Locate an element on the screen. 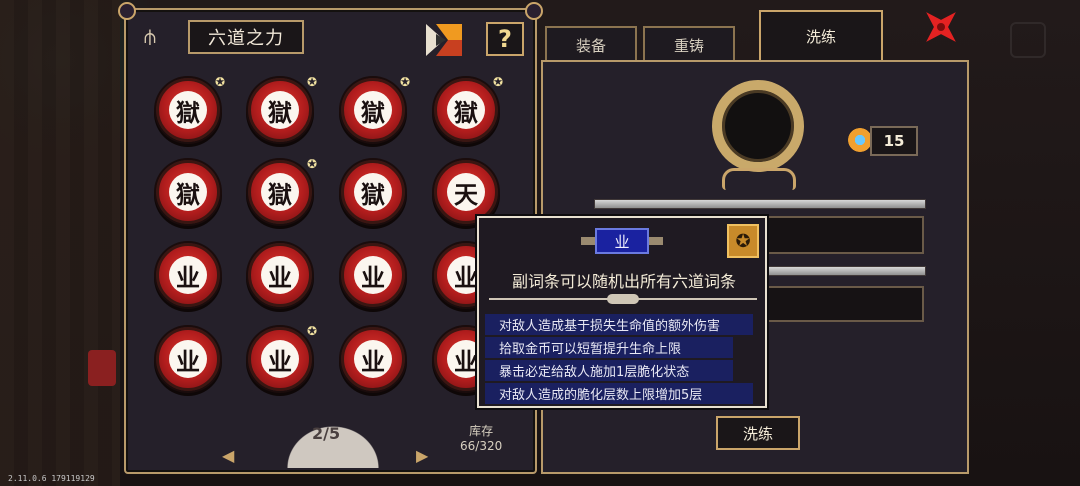 Image resolution: width=1080 pixels, height=486 pixels. rune-glyph: 天 is located at coordinates (466, 192).